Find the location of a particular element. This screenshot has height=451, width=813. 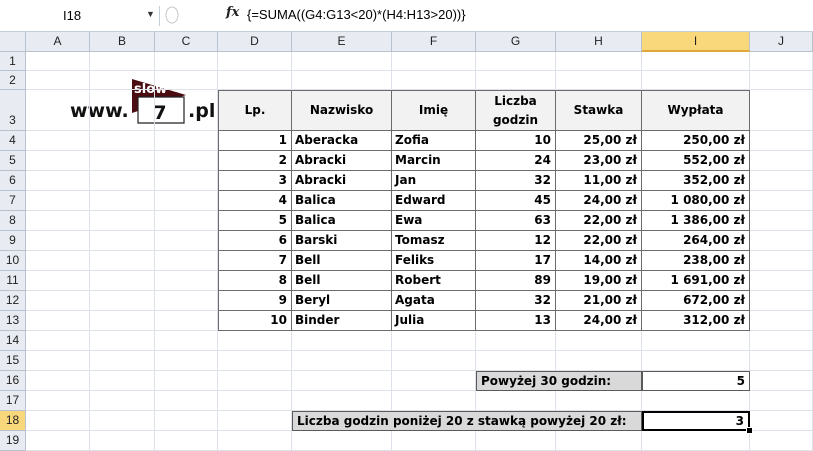

table-cell: 238,00 zł is located at coordinates (696, 261).